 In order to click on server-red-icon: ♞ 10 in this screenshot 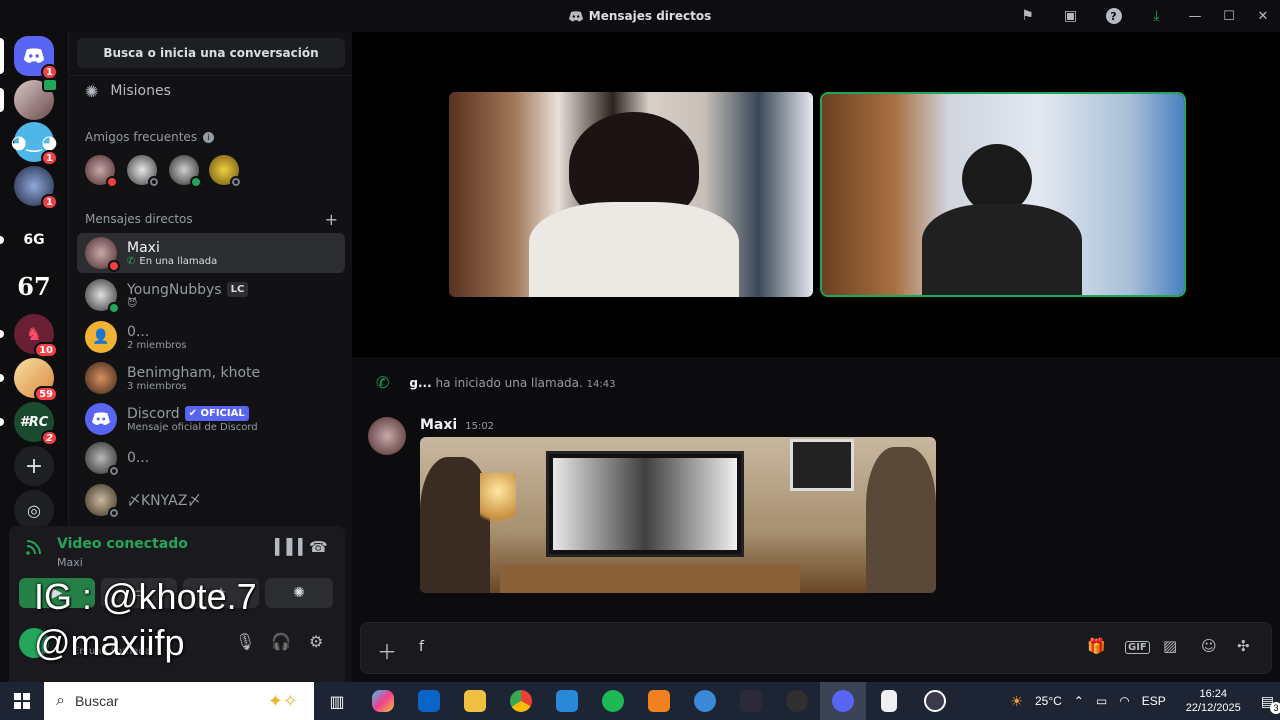, I will do `click(36, 336)`.